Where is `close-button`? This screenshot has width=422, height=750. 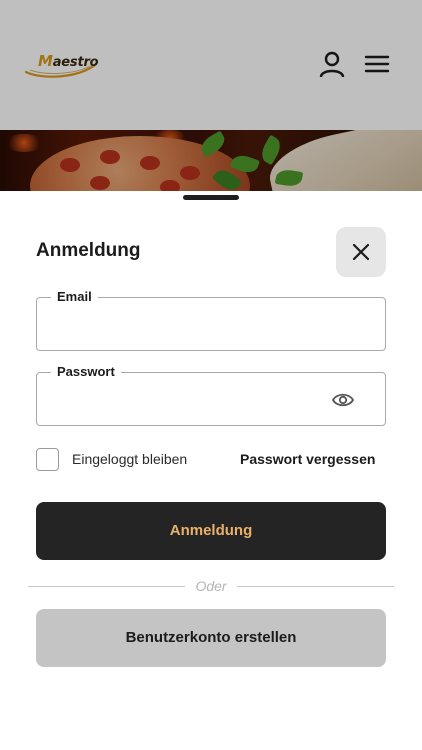
close-button is located at coordinates (361, 252).